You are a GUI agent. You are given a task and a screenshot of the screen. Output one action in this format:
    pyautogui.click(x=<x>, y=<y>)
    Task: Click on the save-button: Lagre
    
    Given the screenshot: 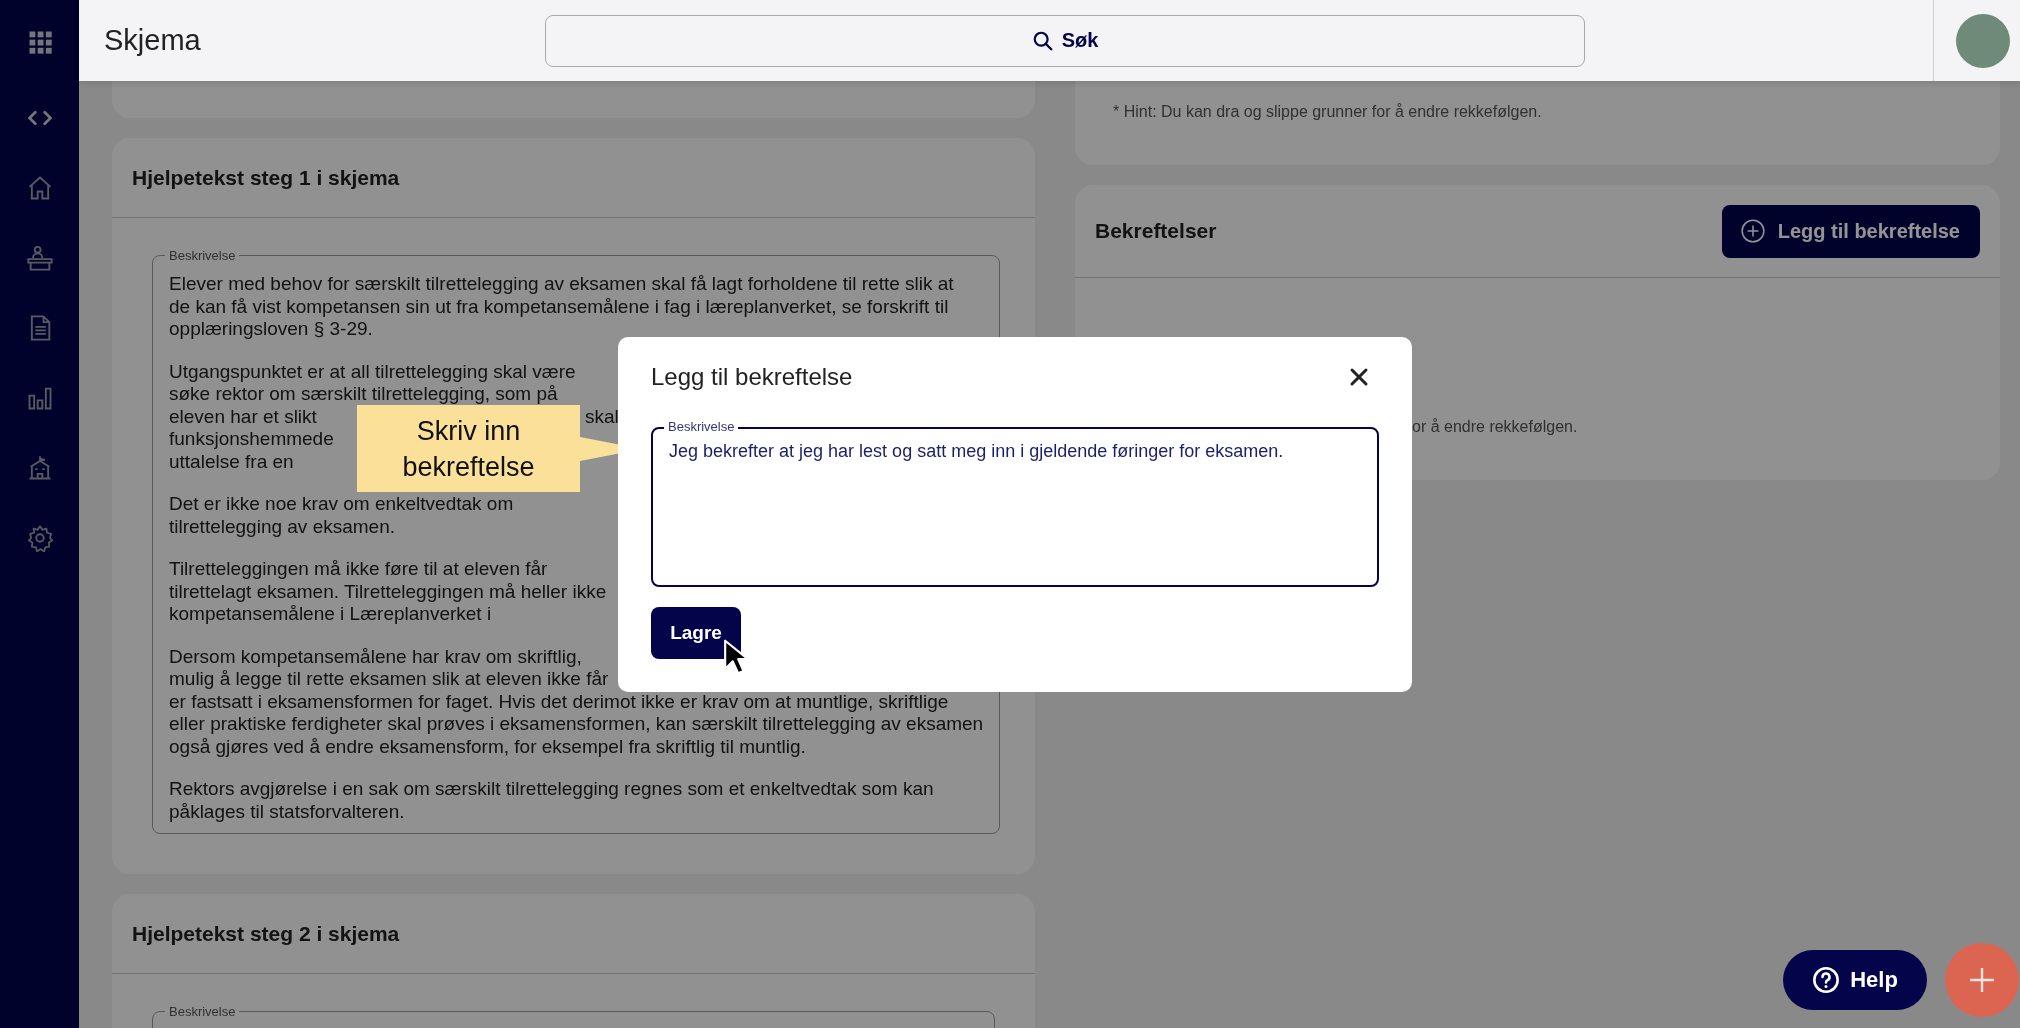 What is the action you would take?
    pyautogui.click(x=696, y=633)
    